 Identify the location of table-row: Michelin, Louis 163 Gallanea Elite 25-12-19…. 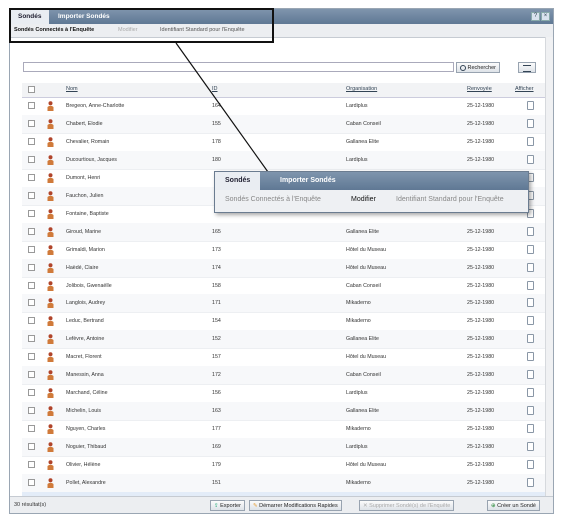
(284, 412).